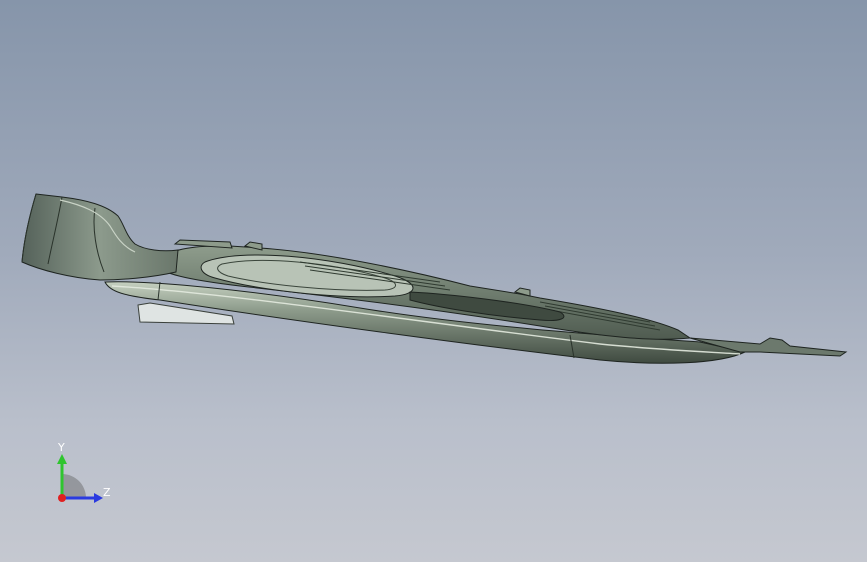 This screenshot has height=562, width=867. I want to click on y-axis-arrow, so click(62, 459).